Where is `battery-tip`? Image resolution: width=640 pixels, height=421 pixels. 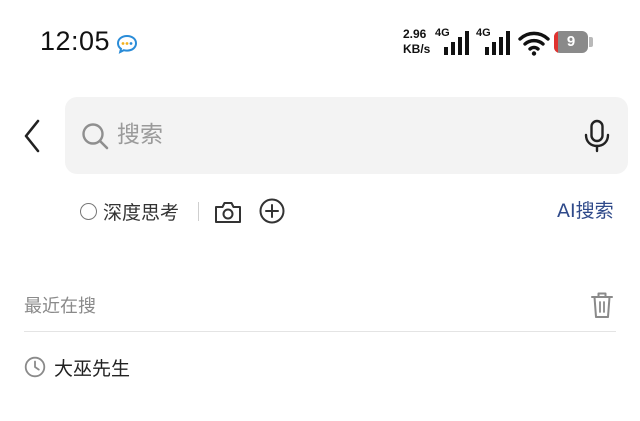
battery-tip is located at coordinates (591, 42).